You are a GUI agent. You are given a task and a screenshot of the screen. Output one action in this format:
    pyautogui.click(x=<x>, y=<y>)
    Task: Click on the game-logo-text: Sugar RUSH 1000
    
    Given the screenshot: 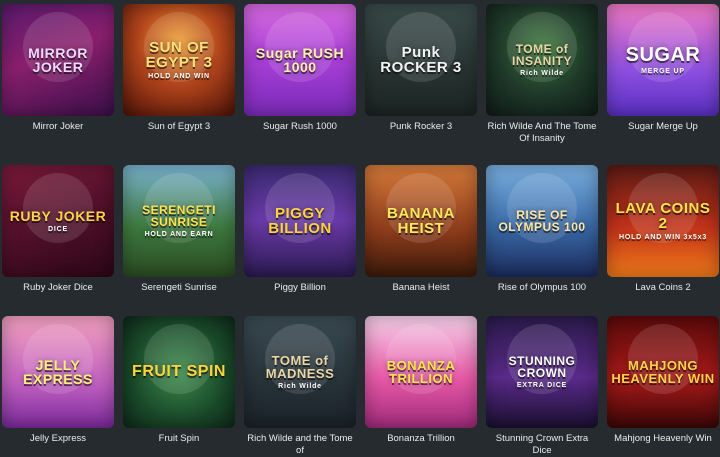 What is the action you would take?
    pyautogui.click(x=300, y=60)
    